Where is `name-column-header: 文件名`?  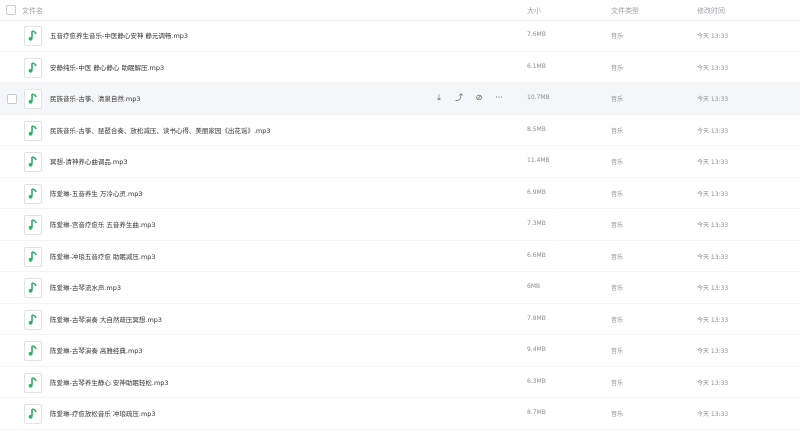 name-column-header: 文件名 is located at coordinates (32, 11).